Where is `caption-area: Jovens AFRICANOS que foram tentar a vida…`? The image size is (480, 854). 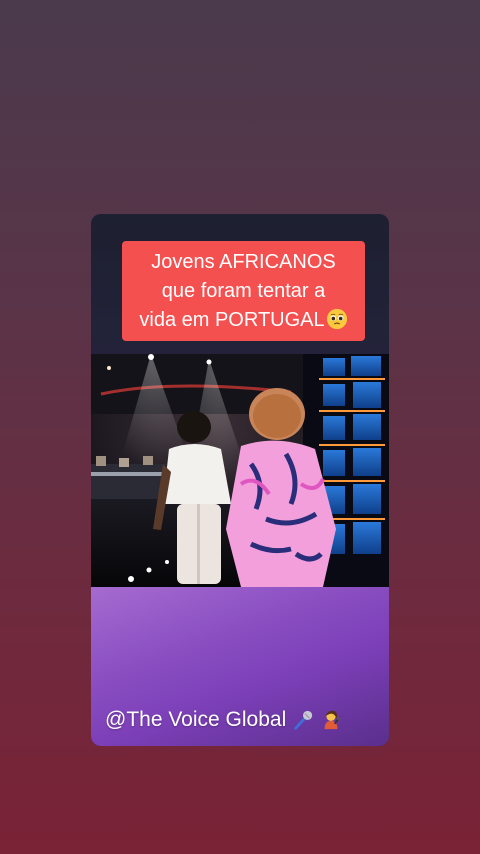 caption-area: Jovens AFRICANOS que foram tentar a vida… is located at coordinates (240, 284).